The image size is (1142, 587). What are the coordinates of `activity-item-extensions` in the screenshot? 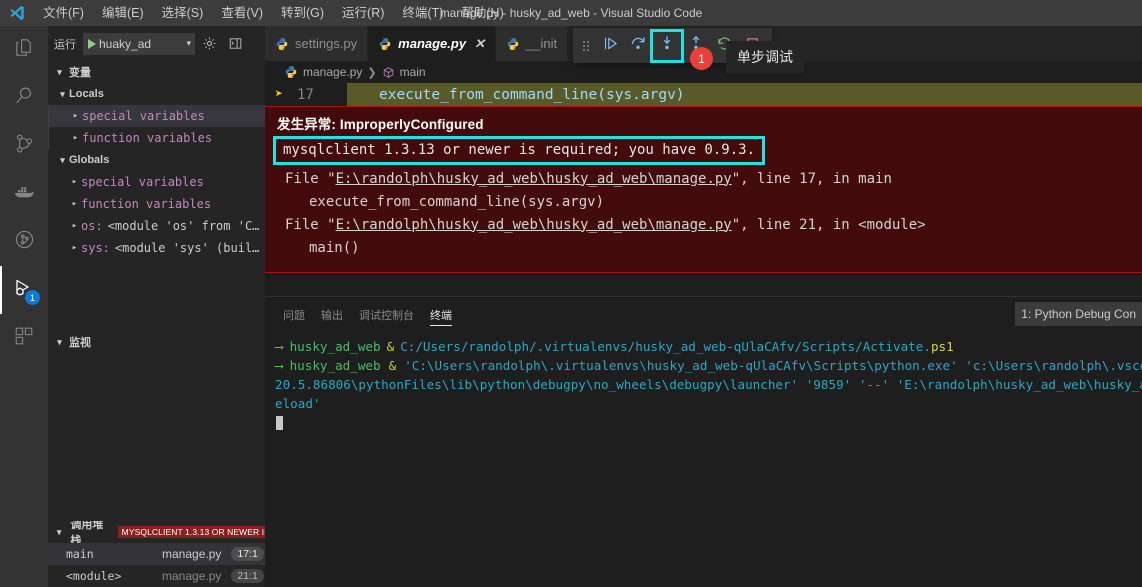 It's located at (24, 338).